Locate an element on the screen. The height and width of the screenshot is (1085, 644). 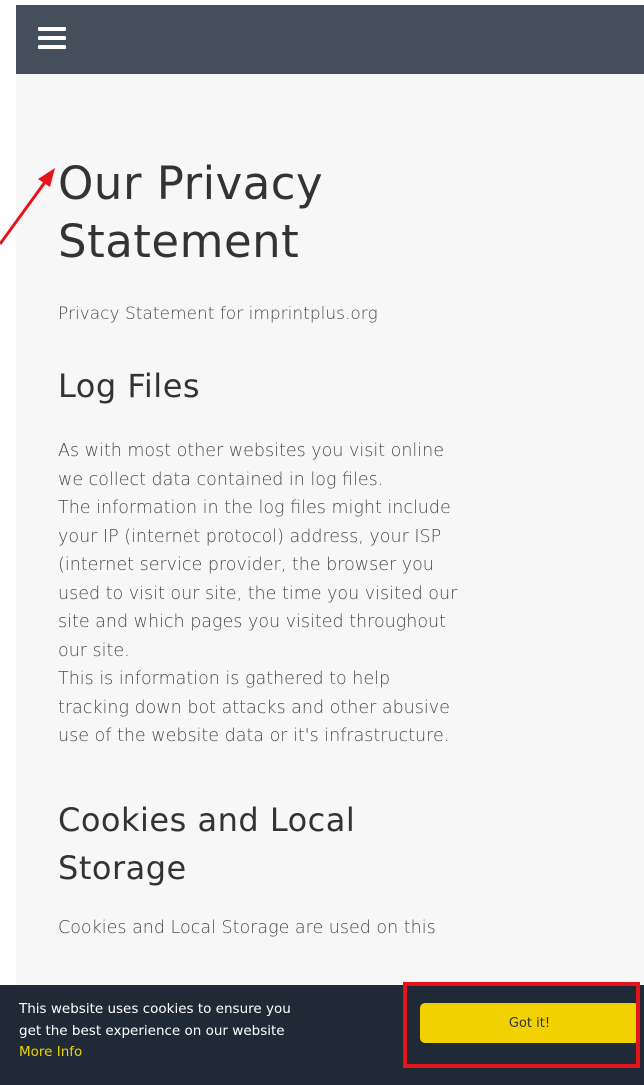
section-heading-cookies: Cookies and Local Storage is located at coordinates (338, 844).